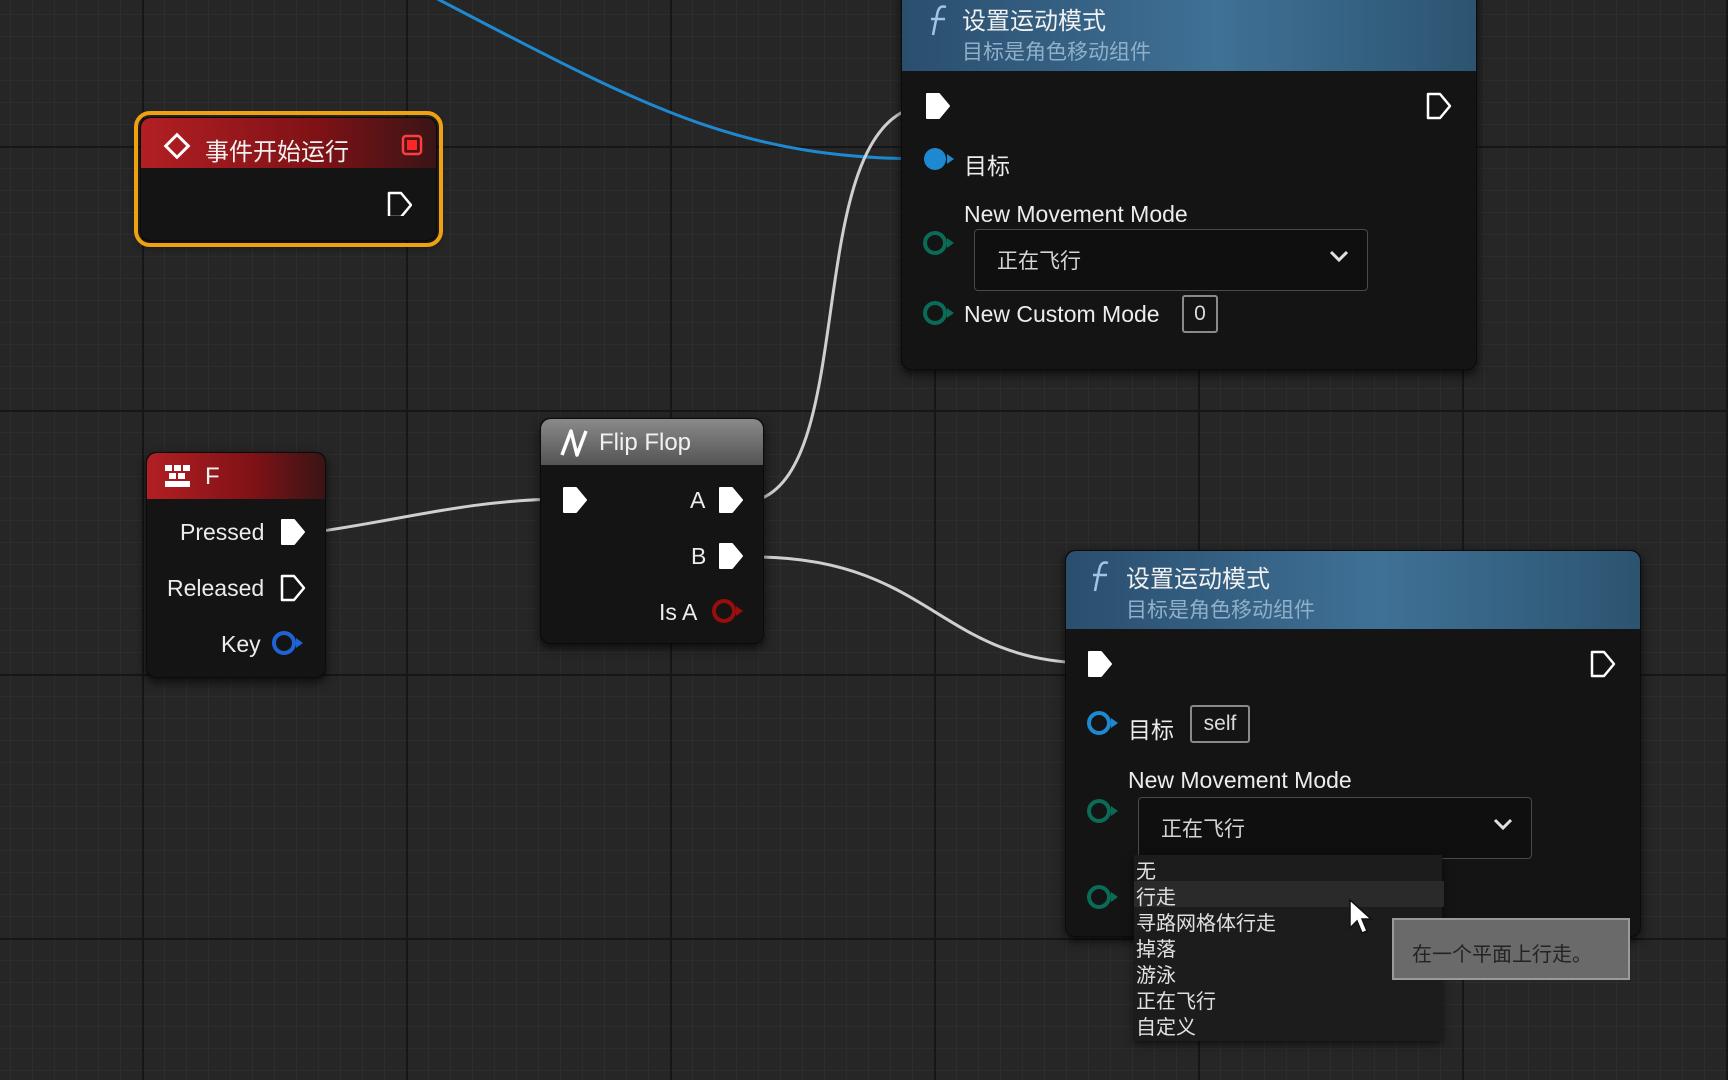 This screenshot has width=1728, height=1080. Describe the element at coordinates (1206, 921) in the screenshot. I see `menu-item-navmesh-walking: 寻路网格体行走` at that location.